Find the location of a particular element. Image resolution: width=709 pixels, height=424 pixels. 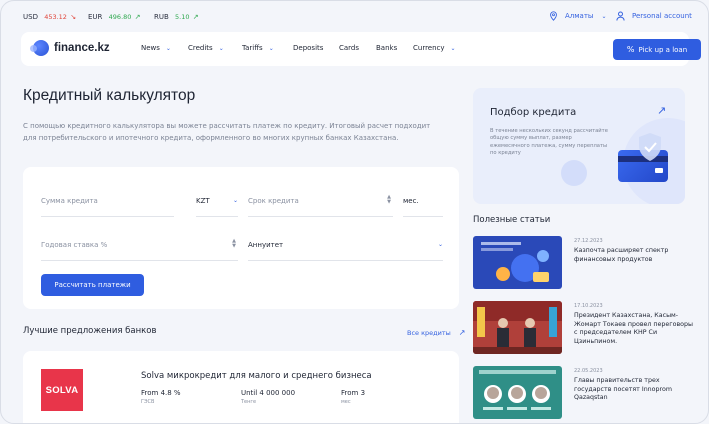

offer-term: From 3 мес is located at coordinates (353, 397).